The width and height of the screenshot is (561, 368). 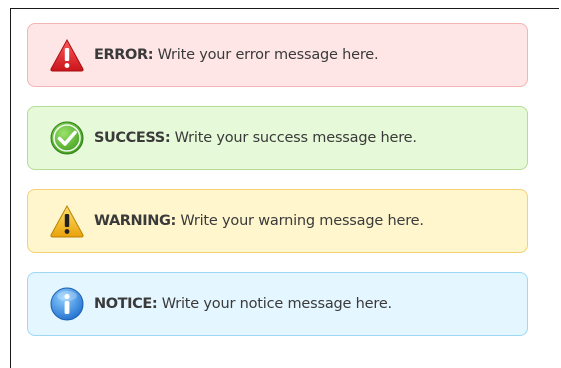 What do you see at coordinates (124, 55) in the screenshot?
I see `error-label: ERROR:` at bounding box center [124, 55].